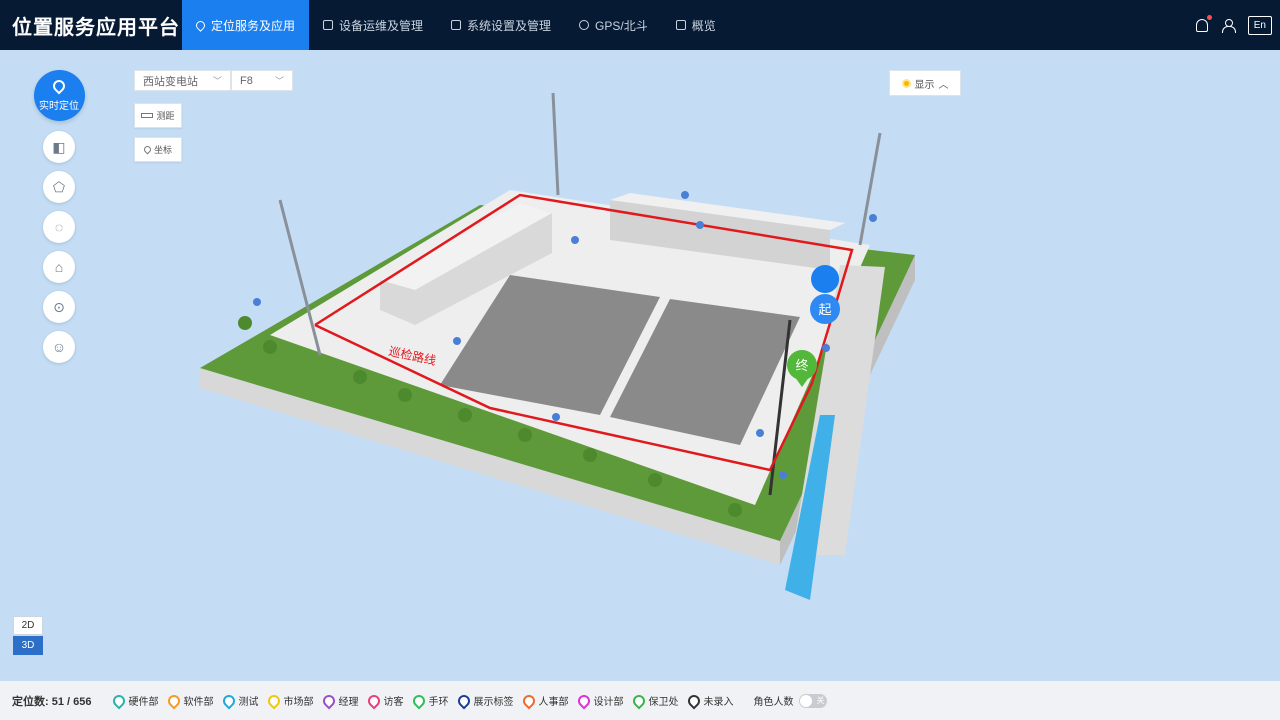 Image resolution: width=1280 pixels, height=720 pixels. What do you see at coordinates (328, 25) in the screenshot?
I see `device-icon` at bounding box center [328, 25].